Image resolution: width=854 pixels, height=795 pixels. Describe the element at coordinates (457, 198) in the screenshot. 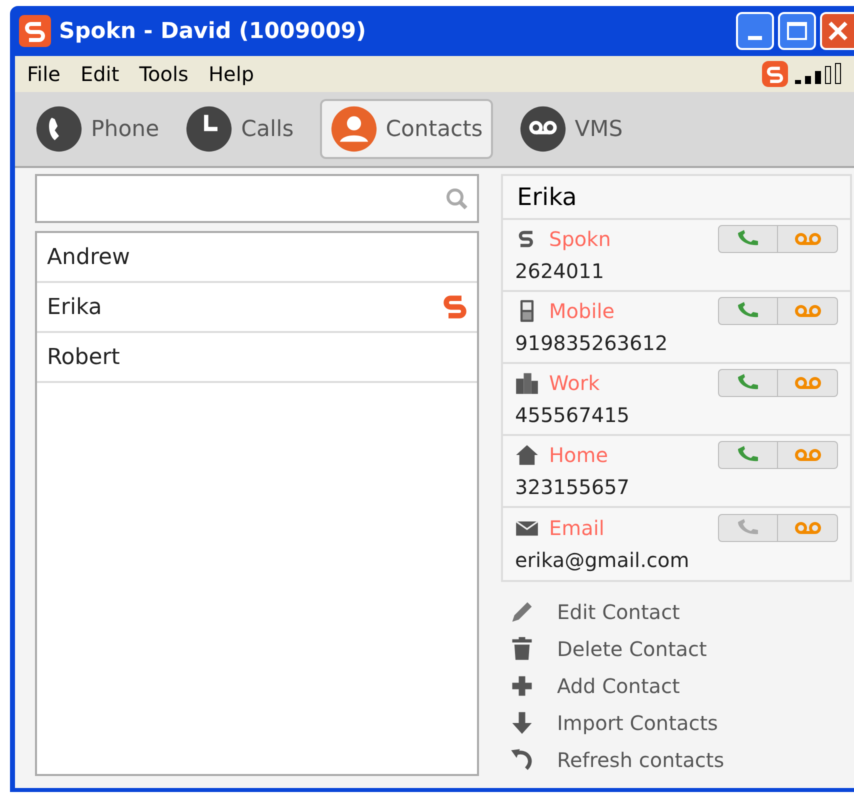

I see `search-icon` at that location.